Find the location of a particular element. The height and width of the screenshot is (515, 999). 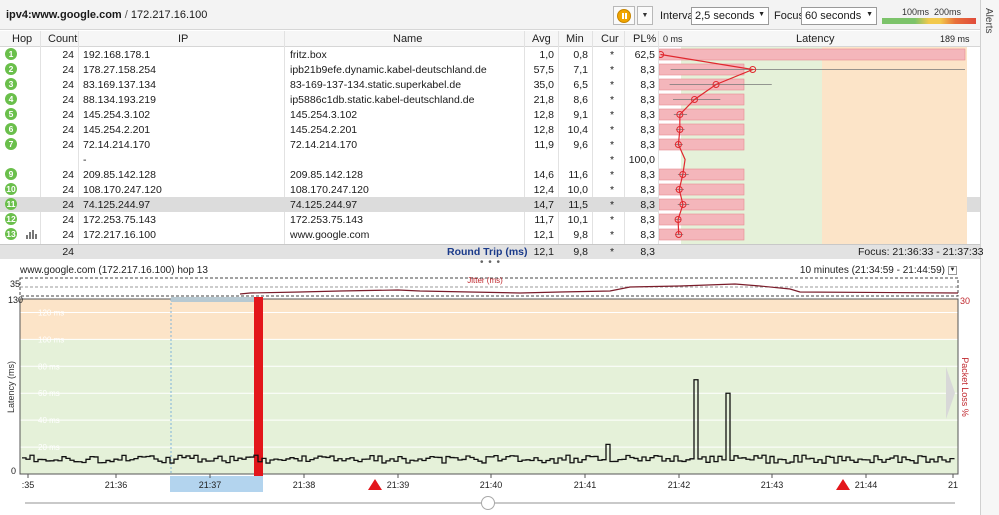

col-cur: Cur is located at coordinates (610, 39).